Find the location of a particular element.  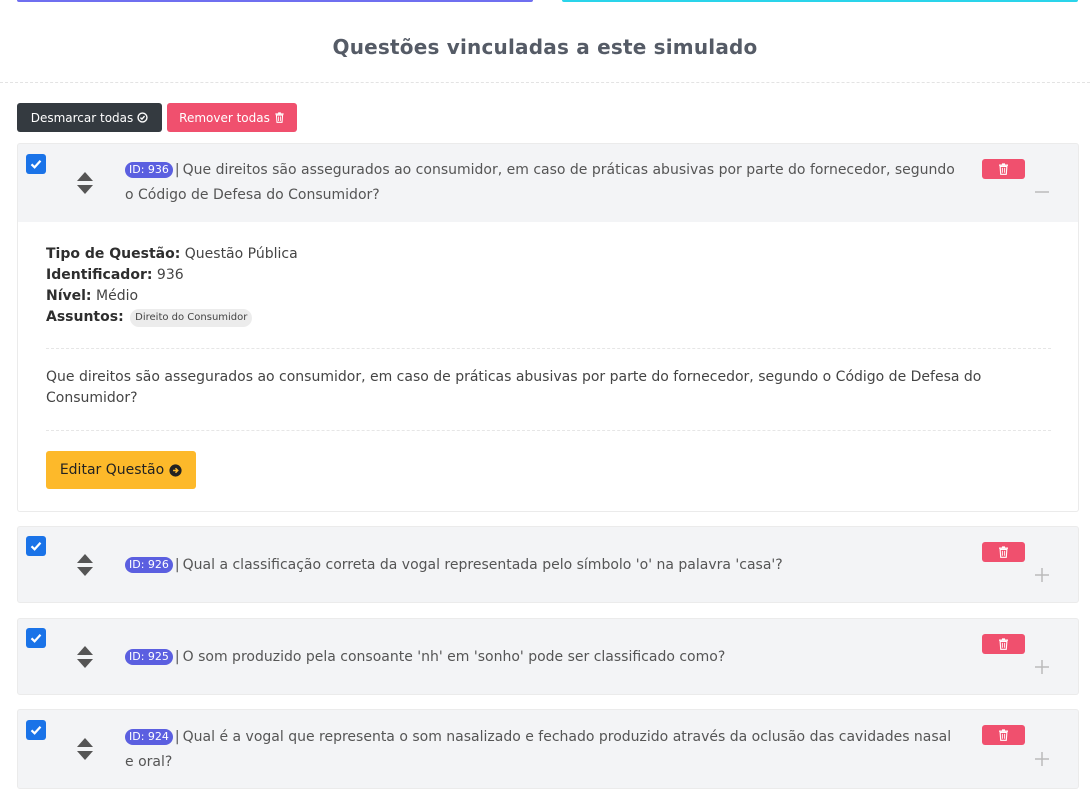

identifier-value: 936 is located at coordinates (170, 275).